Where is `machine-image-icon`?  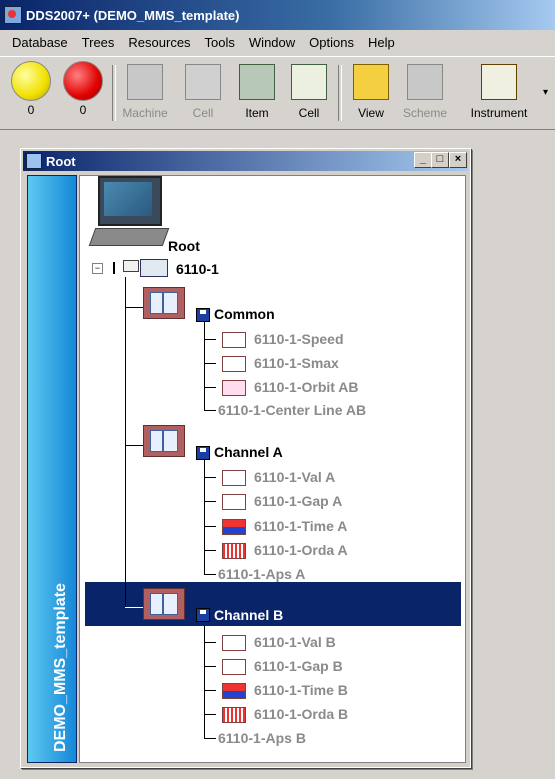
machine-image-icon is located at coordinates (154, 268).